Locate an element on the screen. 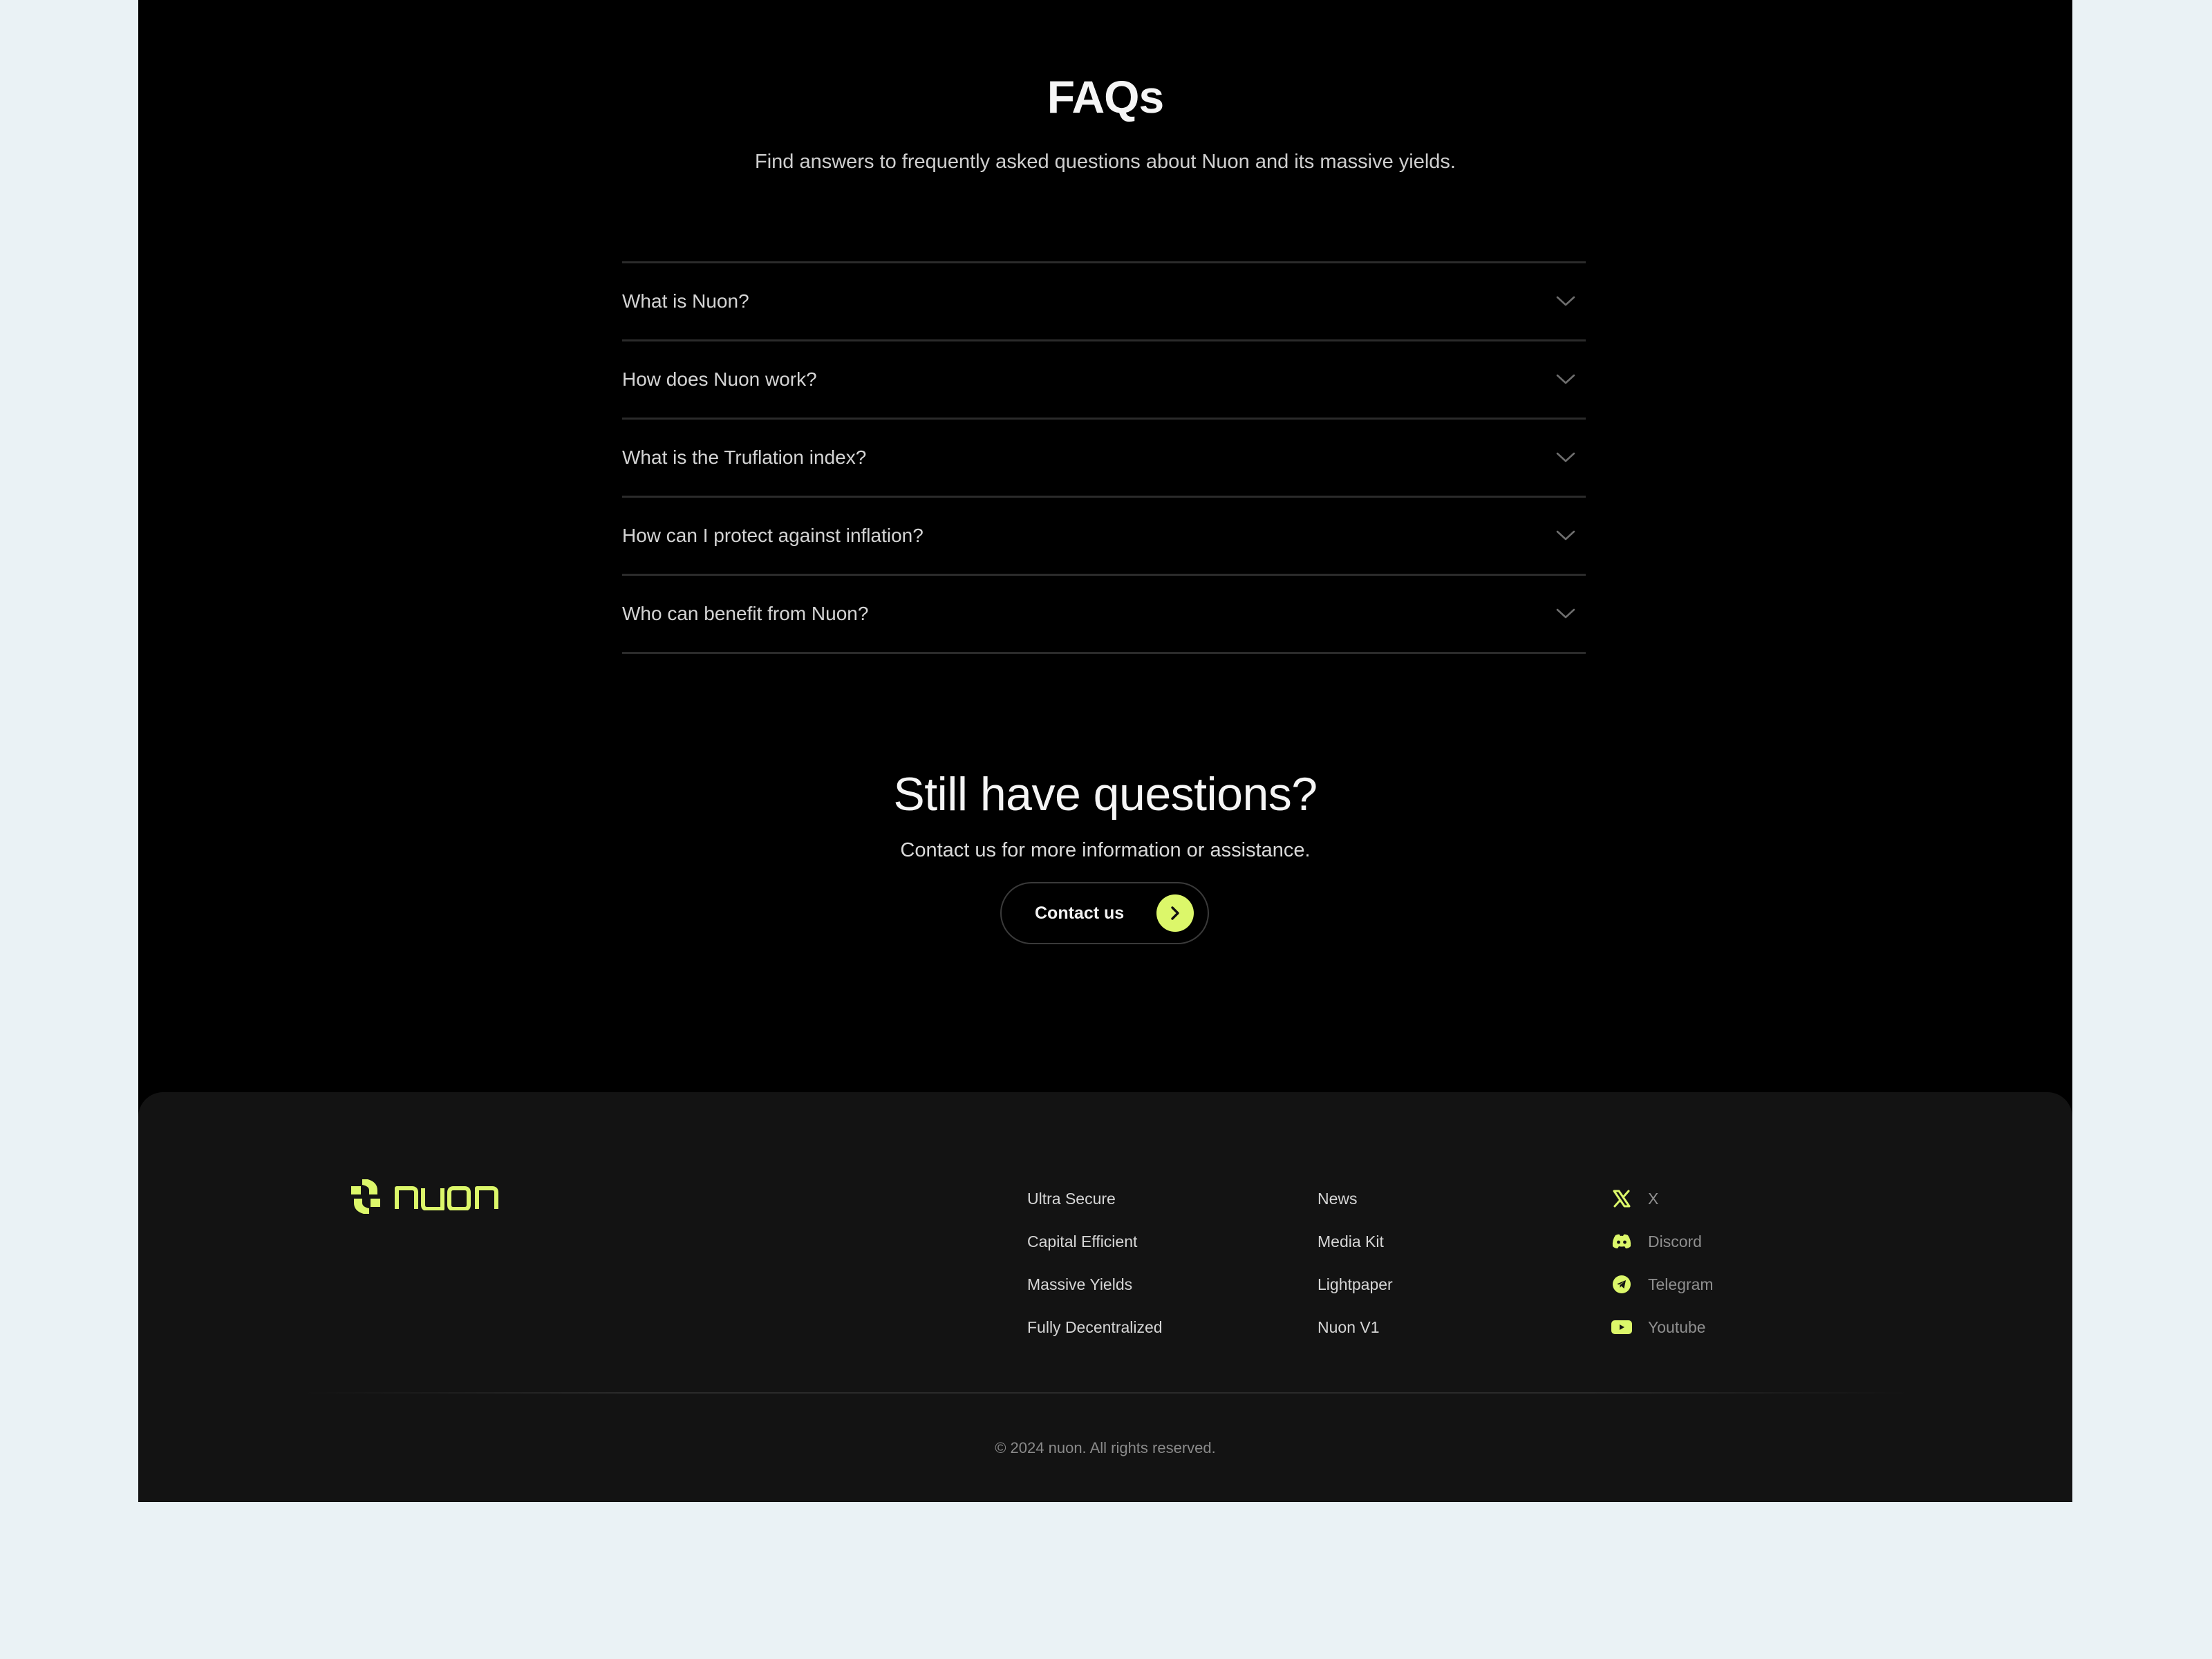  social-label: Discord is located at coordinates (1675, 1241).